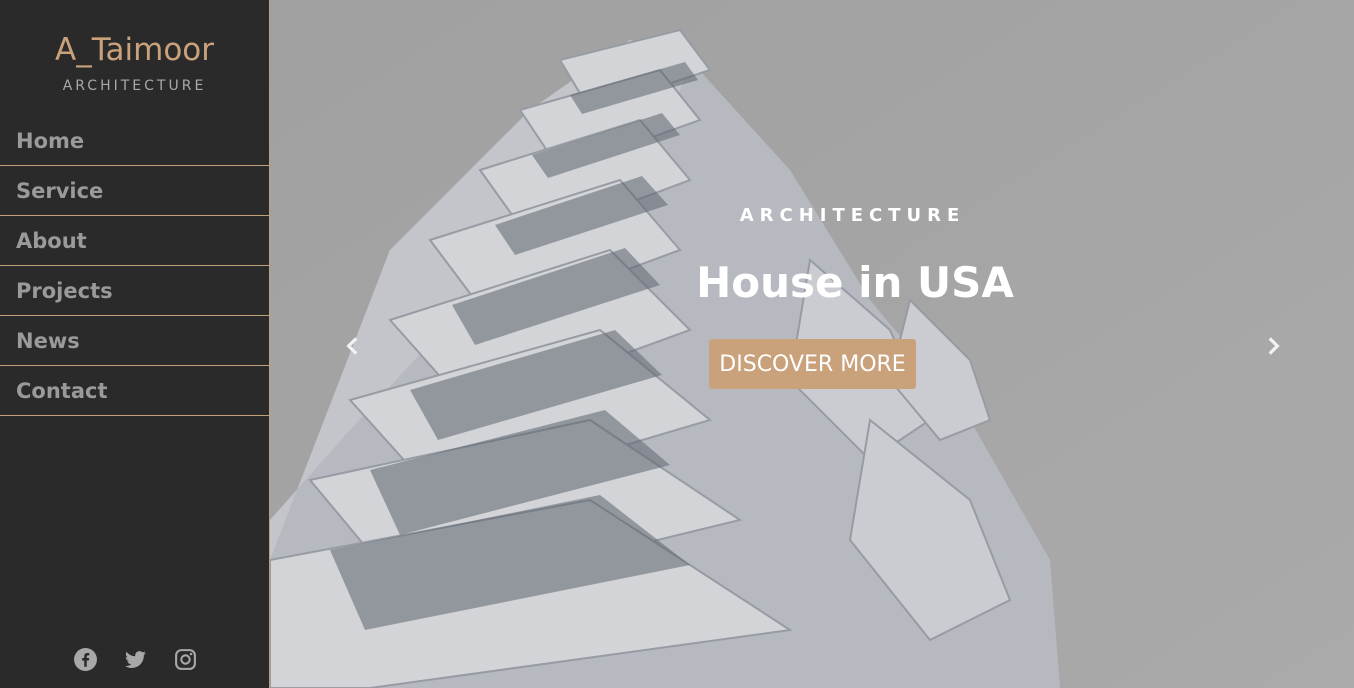  Describe the element at coordinates (134, 191) in the screenshot. I see `sidebar-item-service: Service` at that location.